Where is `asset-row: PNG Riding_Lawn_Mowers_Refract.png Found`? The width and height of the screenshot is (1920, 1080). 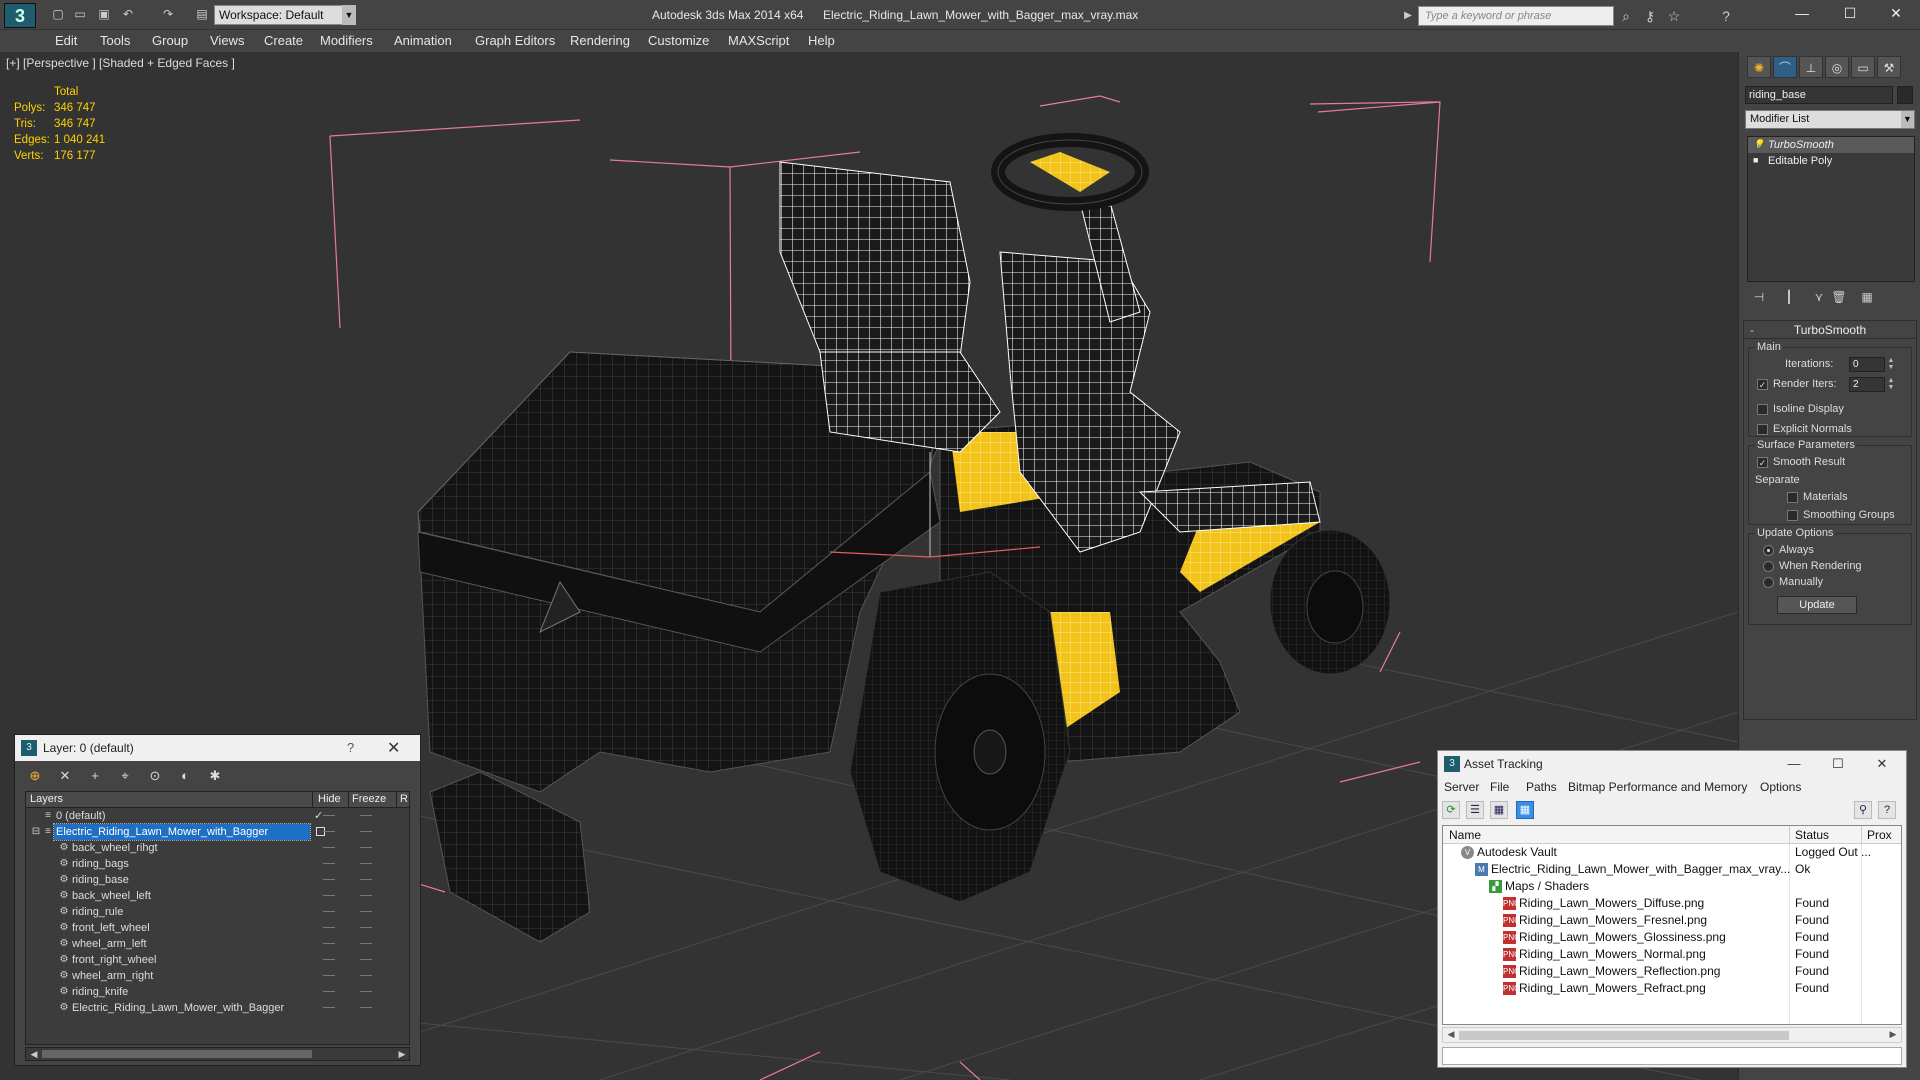
asset-row: PNG Riding_Lawn_Mowers_Refract.png Found is located at coordinates (1672, 988).